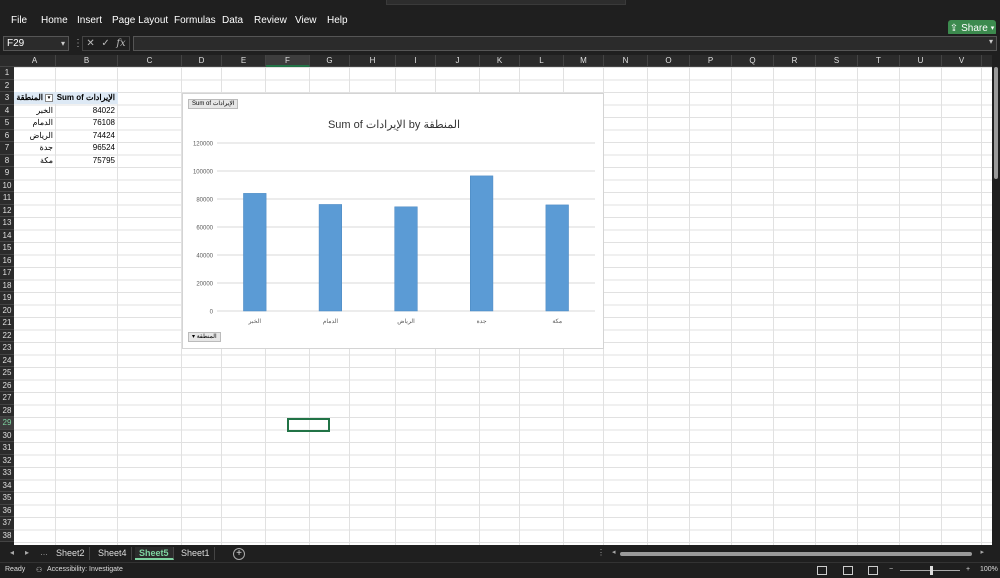 Image resolution: width=1000 pixels, height=578 pixels. I want to click on row-header-38: 38, so click(7, 535).